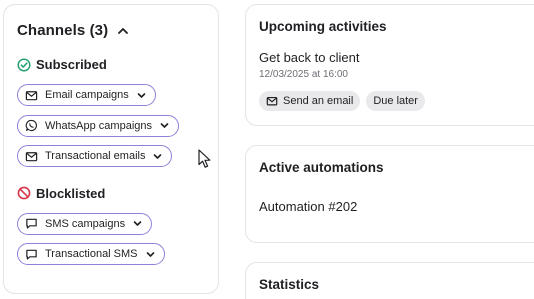 The image size is (534, 299). What do you see at coordinates (289, 284) in the screenshot?
I see `statistics-title: Statistics` at bounding box center [289, 284].